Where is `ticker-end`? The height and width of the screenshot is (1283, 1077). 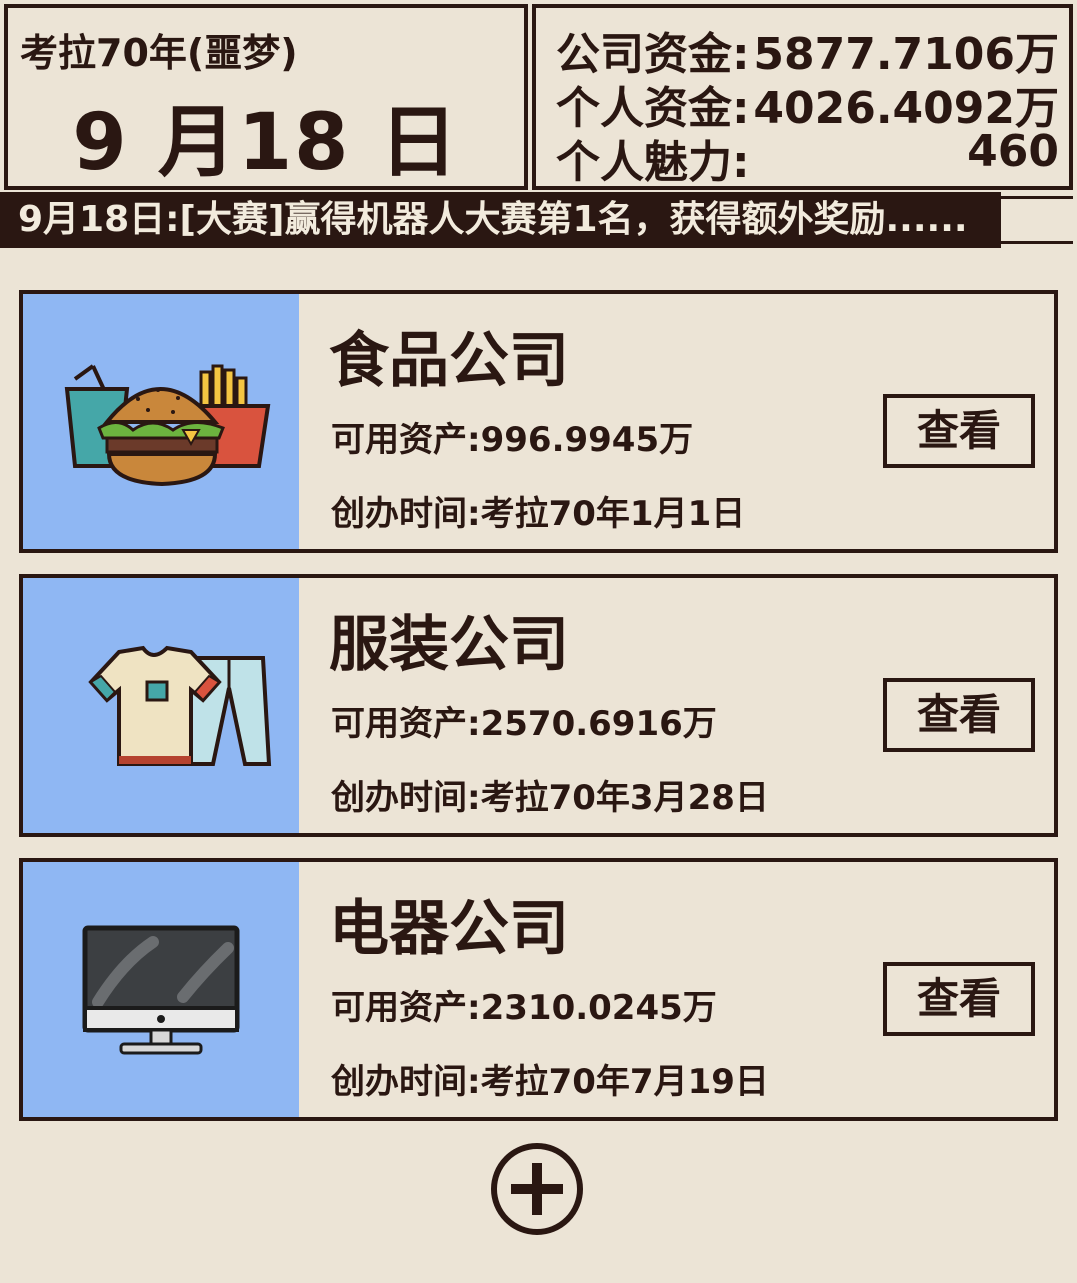 ticker-end is located at coordinates (1037, 220).